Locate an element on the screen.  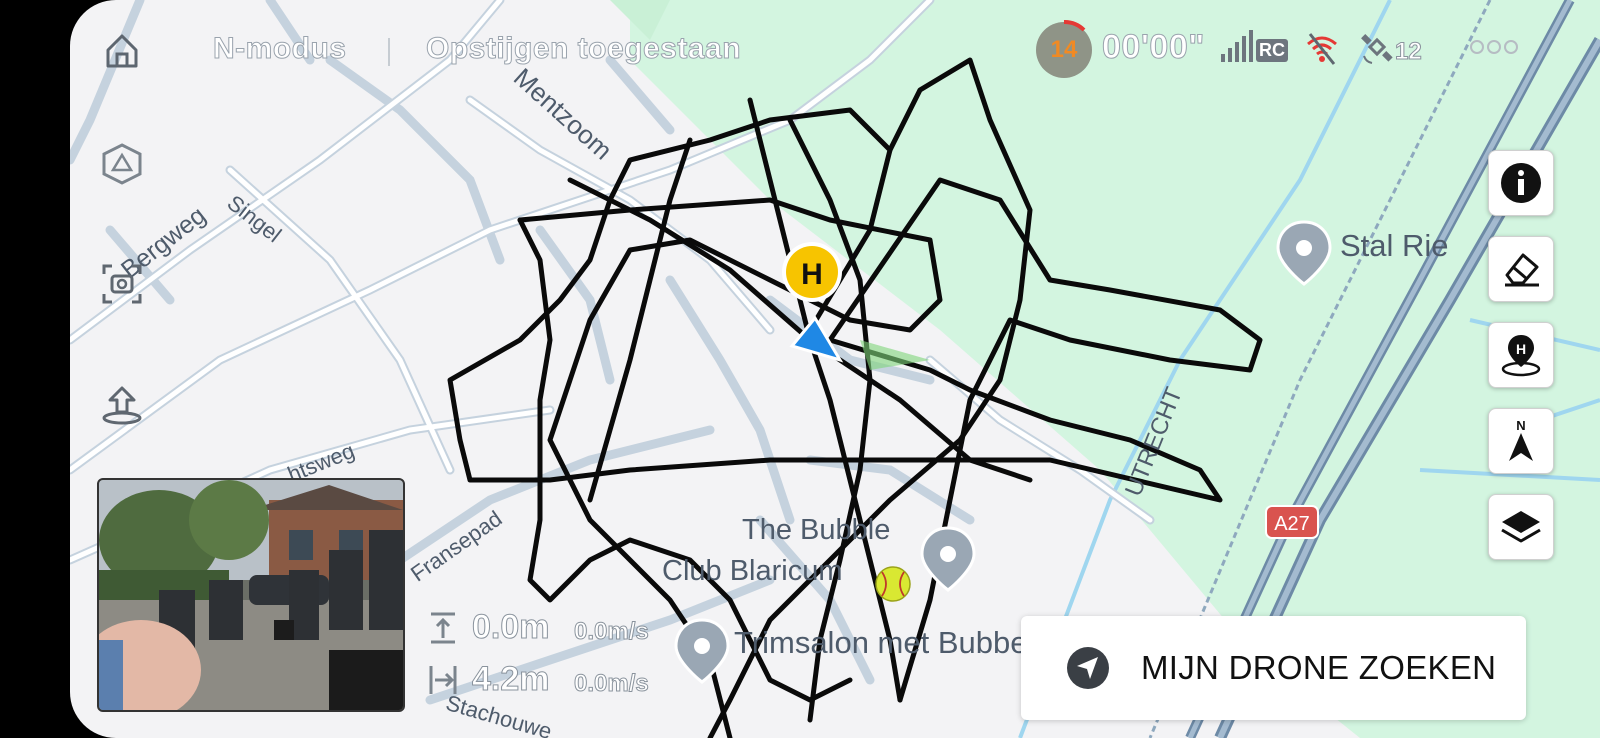
clear-path-button is located at coordinates (1521, 269).